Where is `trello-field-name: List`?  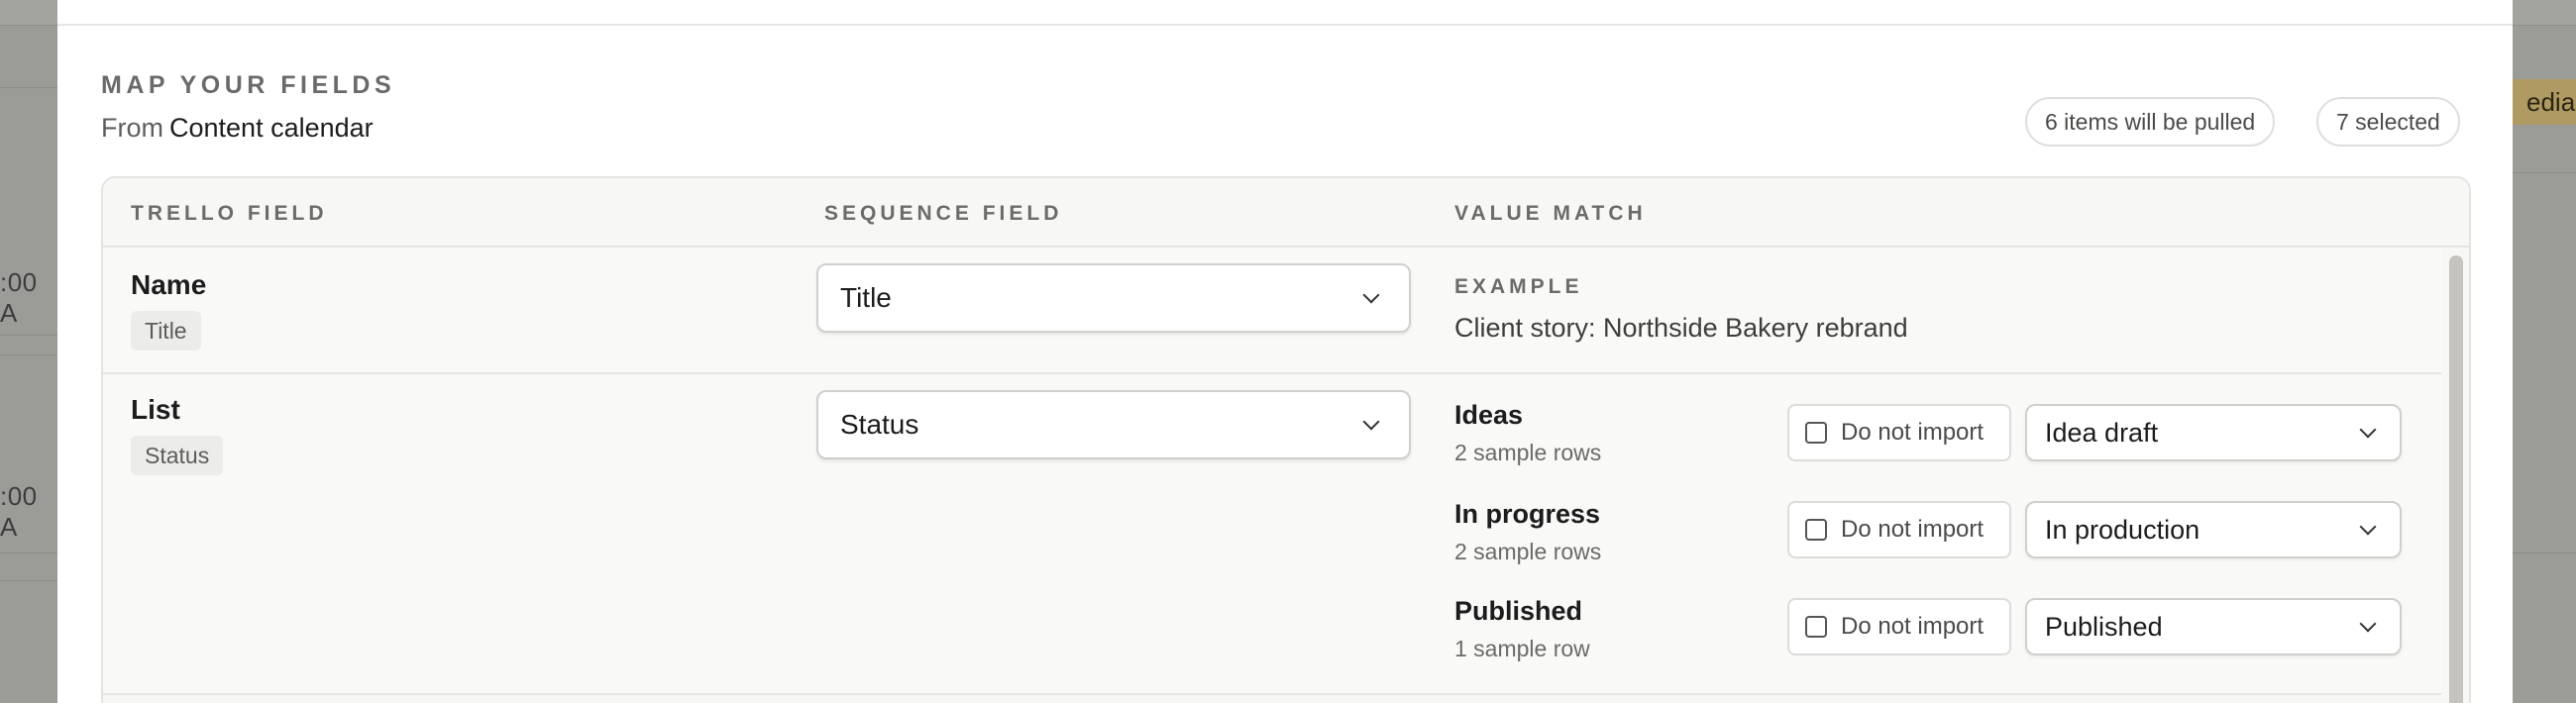 trello-field-name: List is located at coordinates (156, 410).